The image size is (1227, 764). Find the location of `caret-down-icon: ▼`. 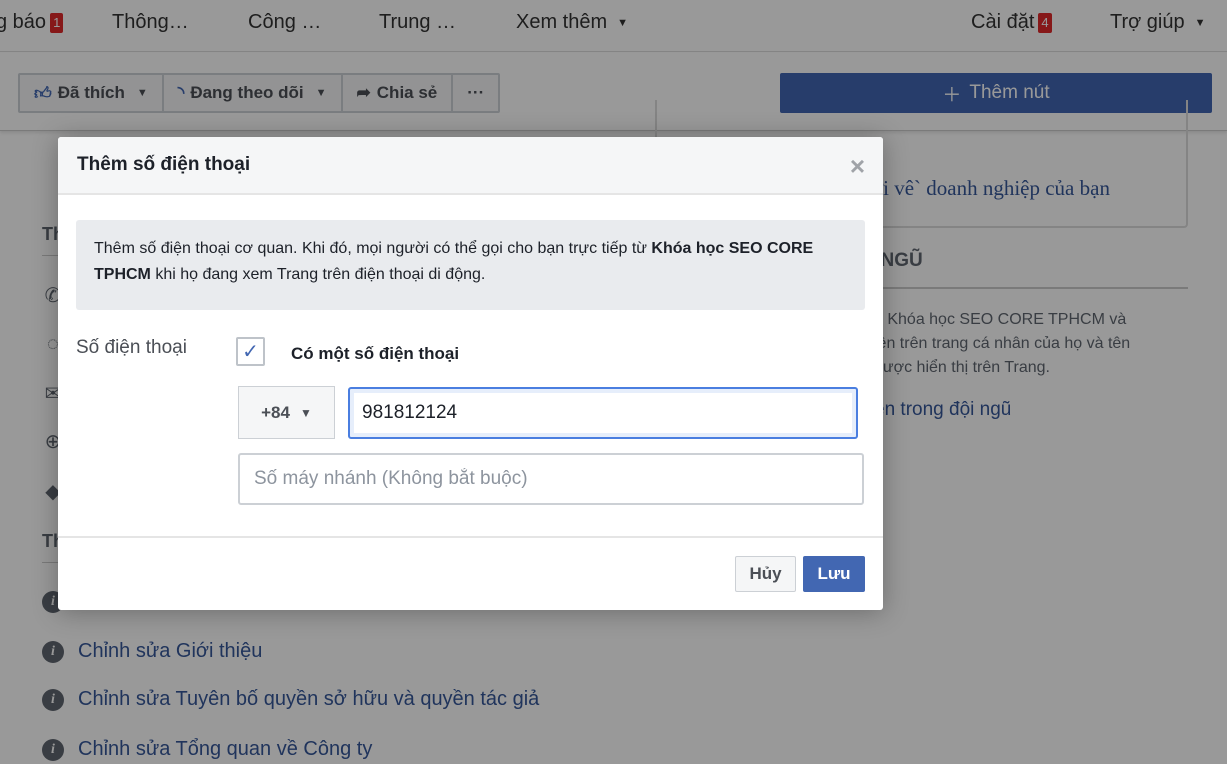

caret-down-icon: ▼ is located at coordinates (305, 412).